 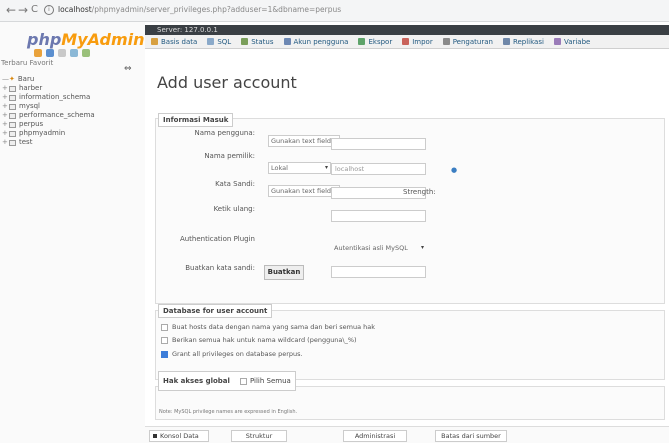 I want to click on tab-sql: SQL, so click(x=219, y=42).